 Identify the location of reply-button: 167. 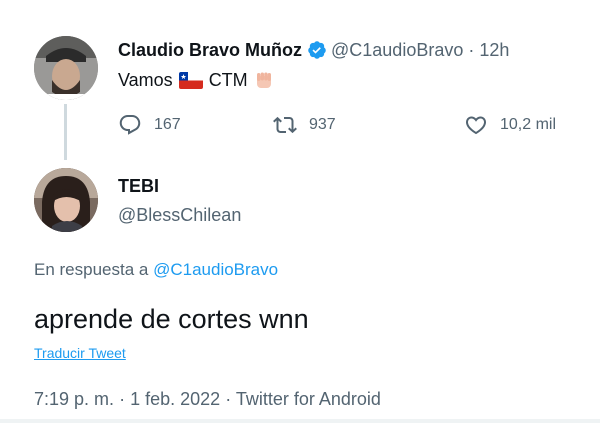
(149, 125).